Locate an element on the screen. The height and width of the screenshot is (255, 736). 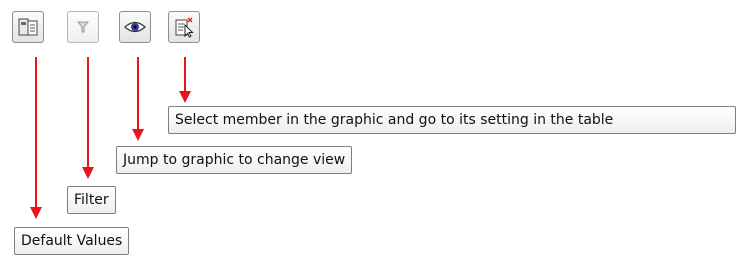
filter-icon is located at coordinates (83, 27).